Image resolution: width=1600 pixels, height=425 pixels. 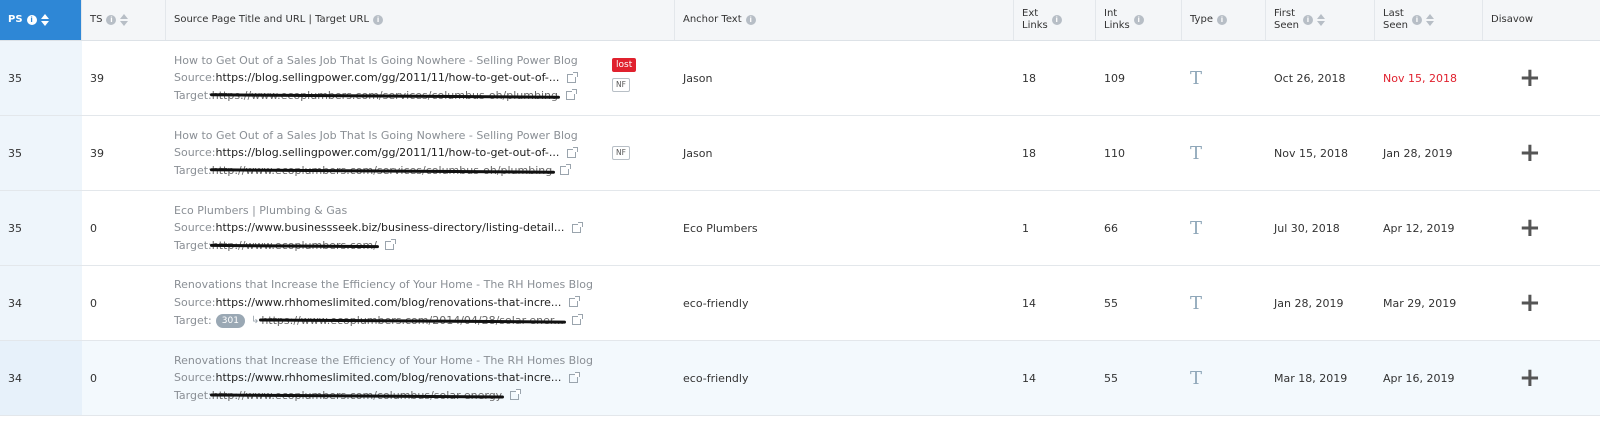 What do you see at coordinates (1420, 78) in the screenshot?
I see `last-seen-value: Nov 15, 2018` at bounding box center [1420, 78].